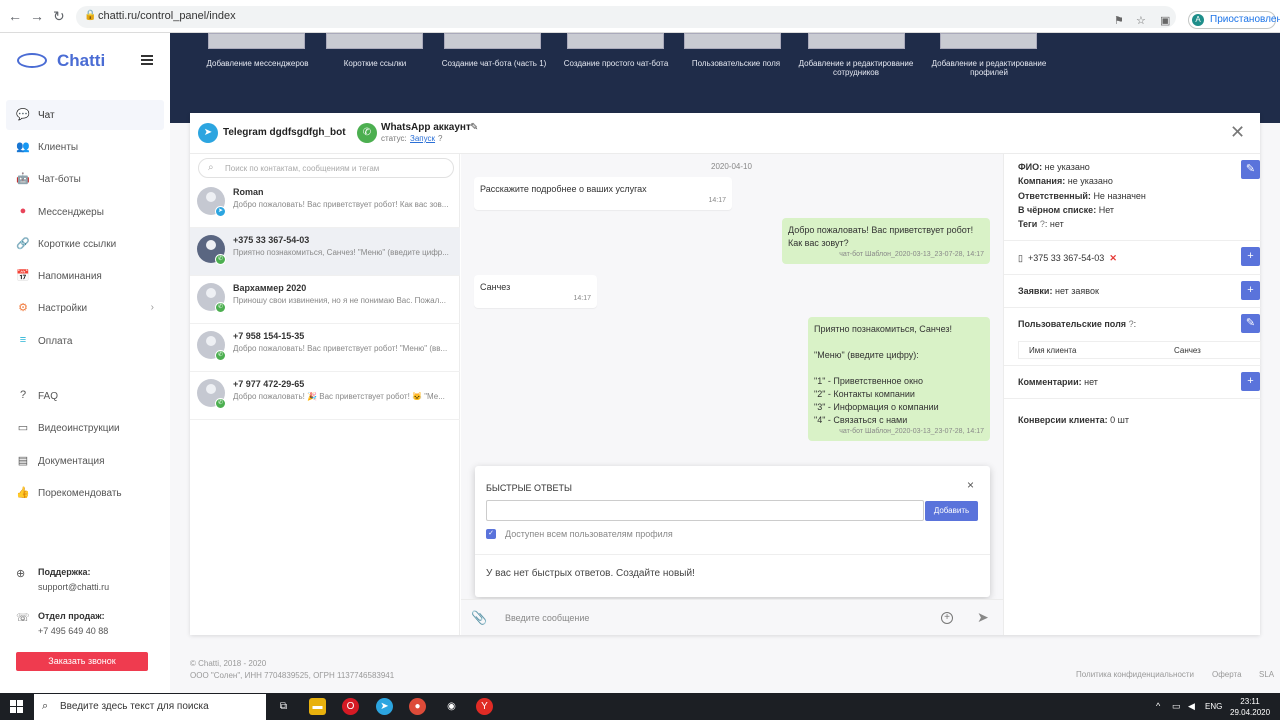 Image resolution: width=1280 pixels, height=720 pixels. I want to click on search-placeholder: Поиск по контактам, сообщениям и тегам, so click(302, 168).